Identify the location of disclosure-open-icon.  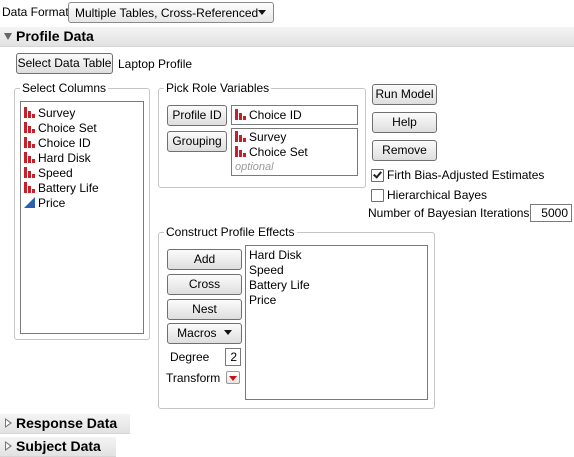
(8, 36).